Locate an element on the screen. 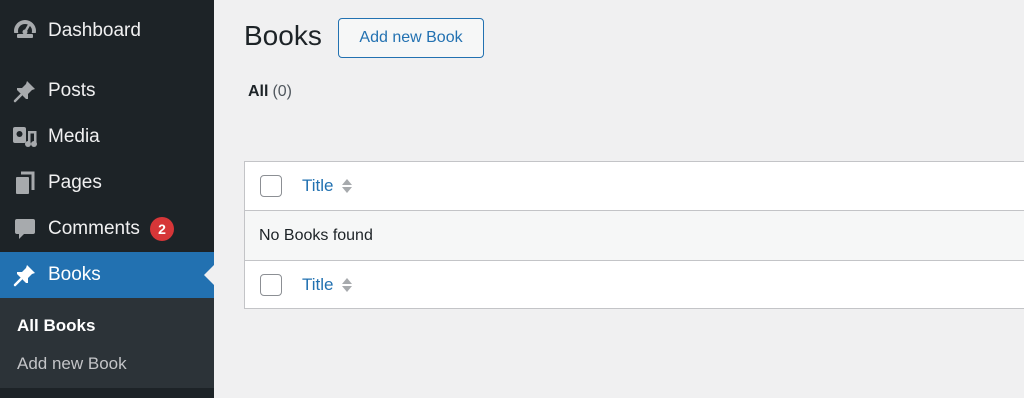  select-all-checkbox-footer is located at coordinates (271, 284).